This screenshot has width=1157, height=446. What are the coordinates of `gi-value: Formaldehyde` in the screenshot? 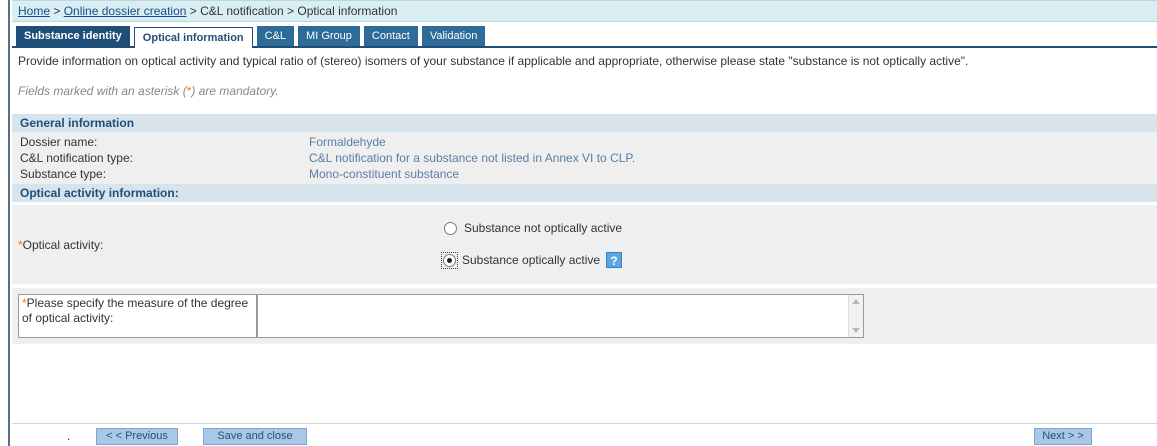 It's located at (347, 142).